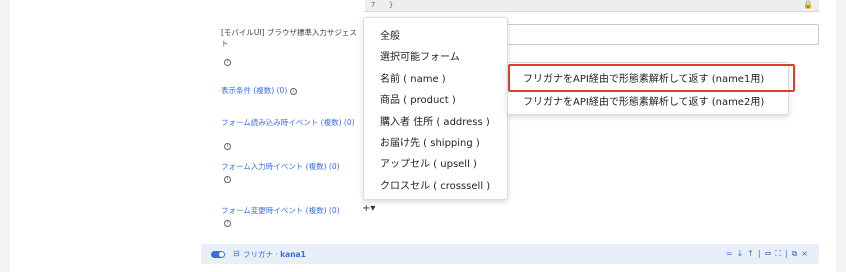  I want to click on form-change-event-link: フォーム変更時イベント (複数) (0), so click(280, 210).